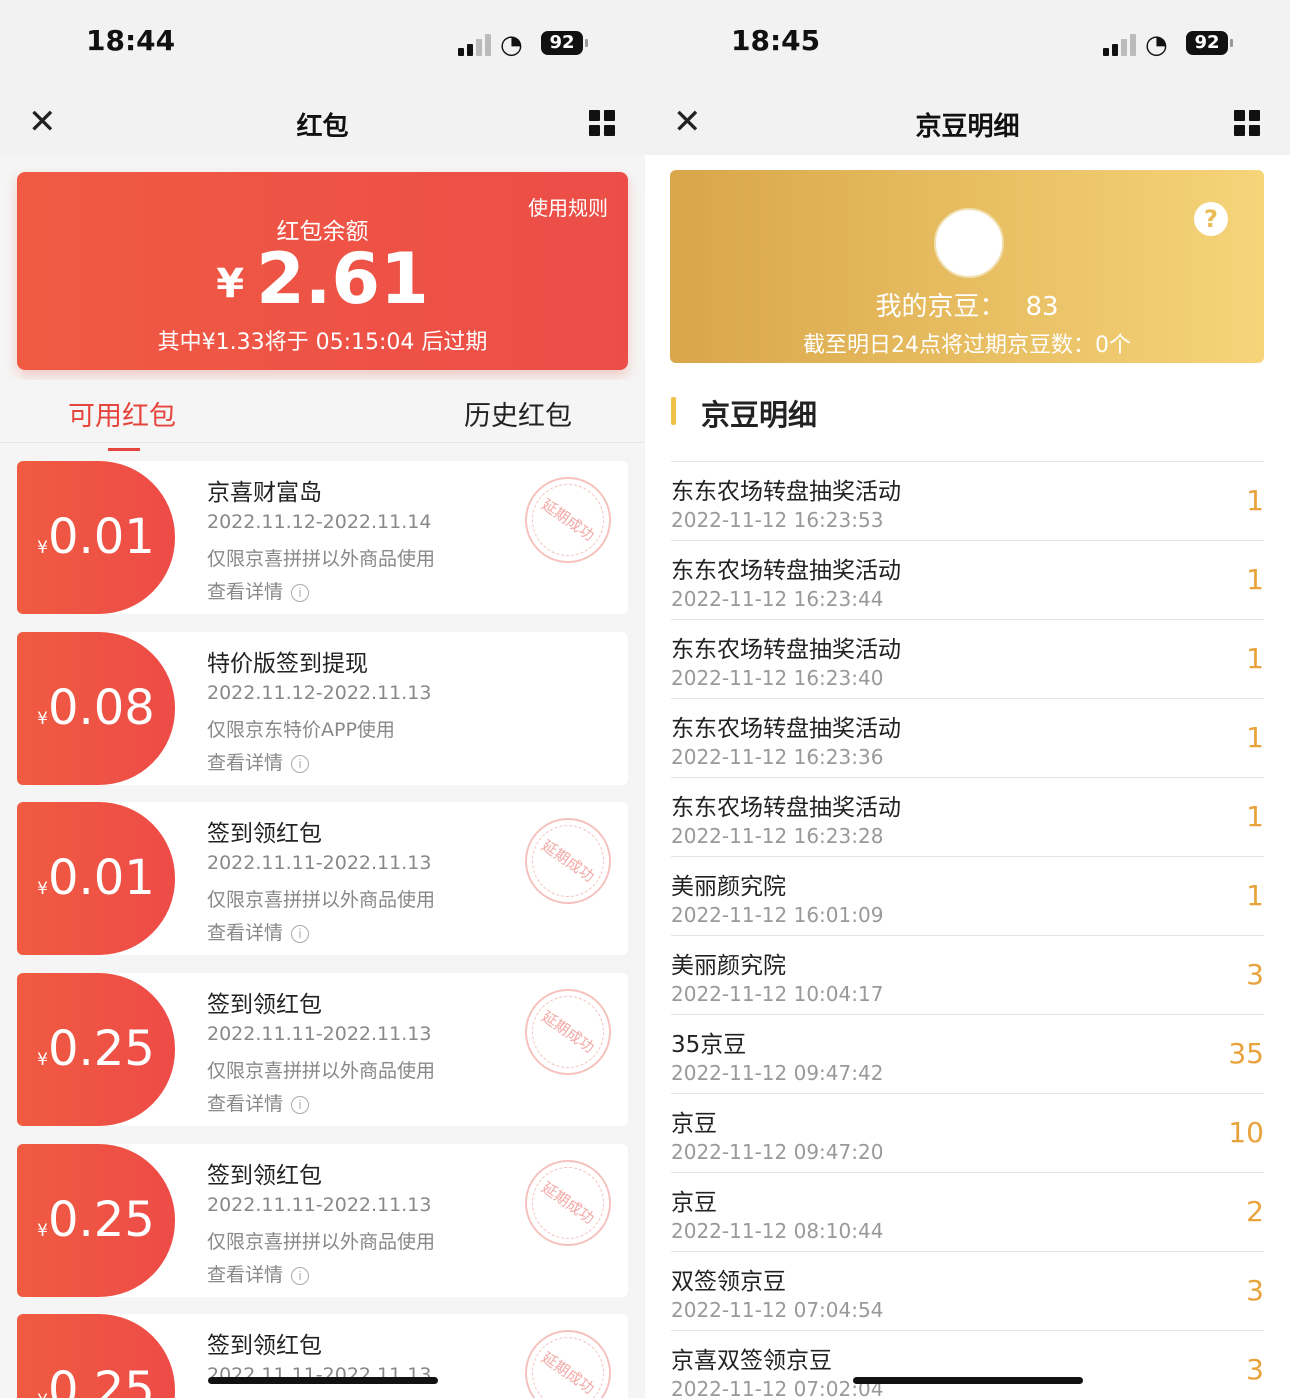  What do you see at coordinates (777, 520) in the screenshot?
I see `record-time: 2022-11-12 16:23:53` at bounding box center [777, 520].